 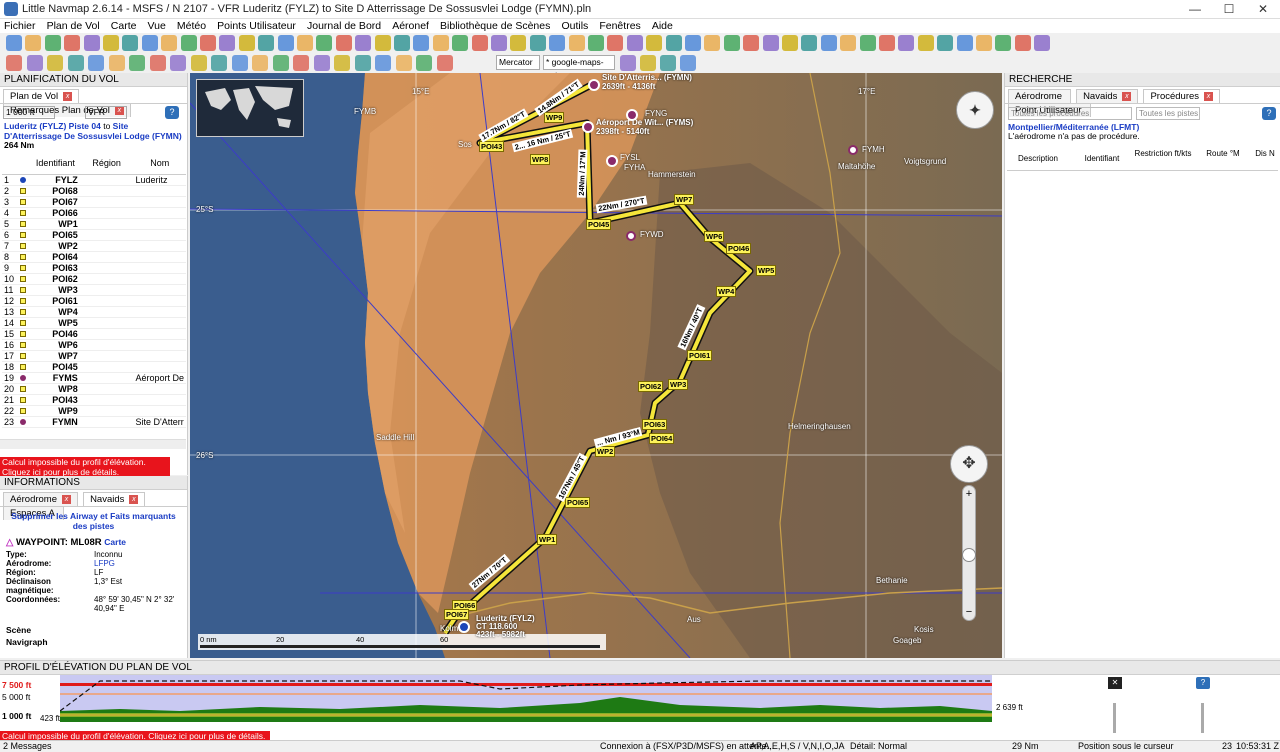 I want to click on wp-label-wp2: WP2, so click(x=605, y=451).